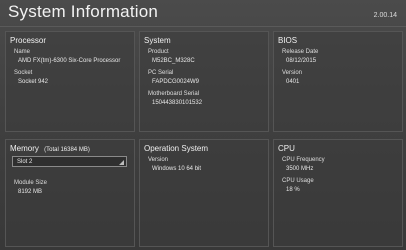  Describe the element at coordinates (293, 190) in the screenshot. I see `cpu-usage-value: 18 %` at that location.